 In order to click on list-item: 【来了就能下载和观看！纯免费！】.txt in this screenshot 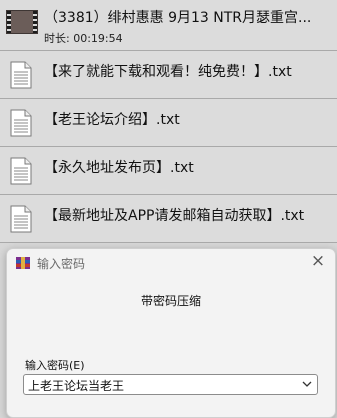, I will do `click(168, 75)`.